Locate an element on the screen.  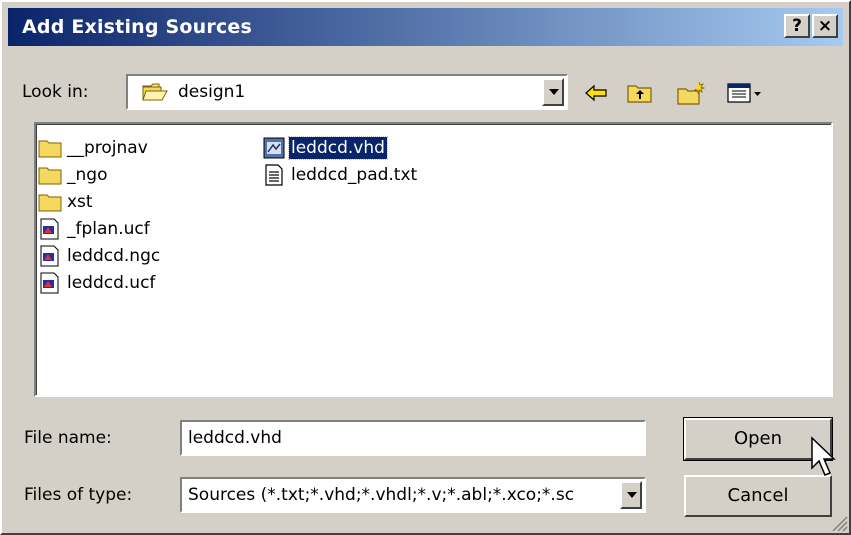
list-item: _ngo is located at coordinates (73, 175).